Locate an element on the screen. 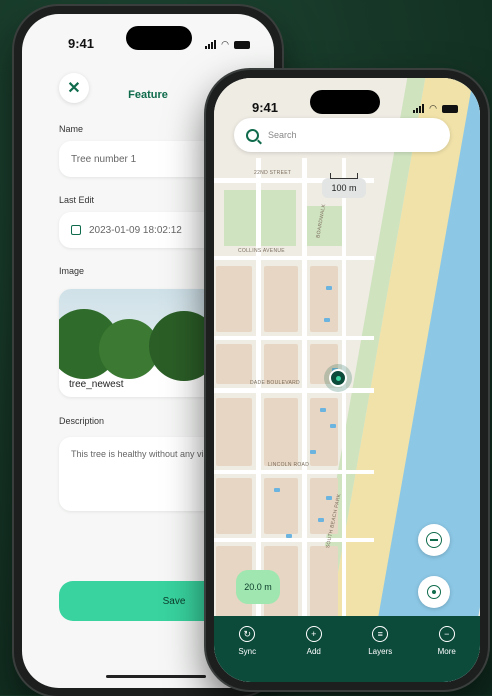  search-placeholder: Search is located at coordinates (282, 135).